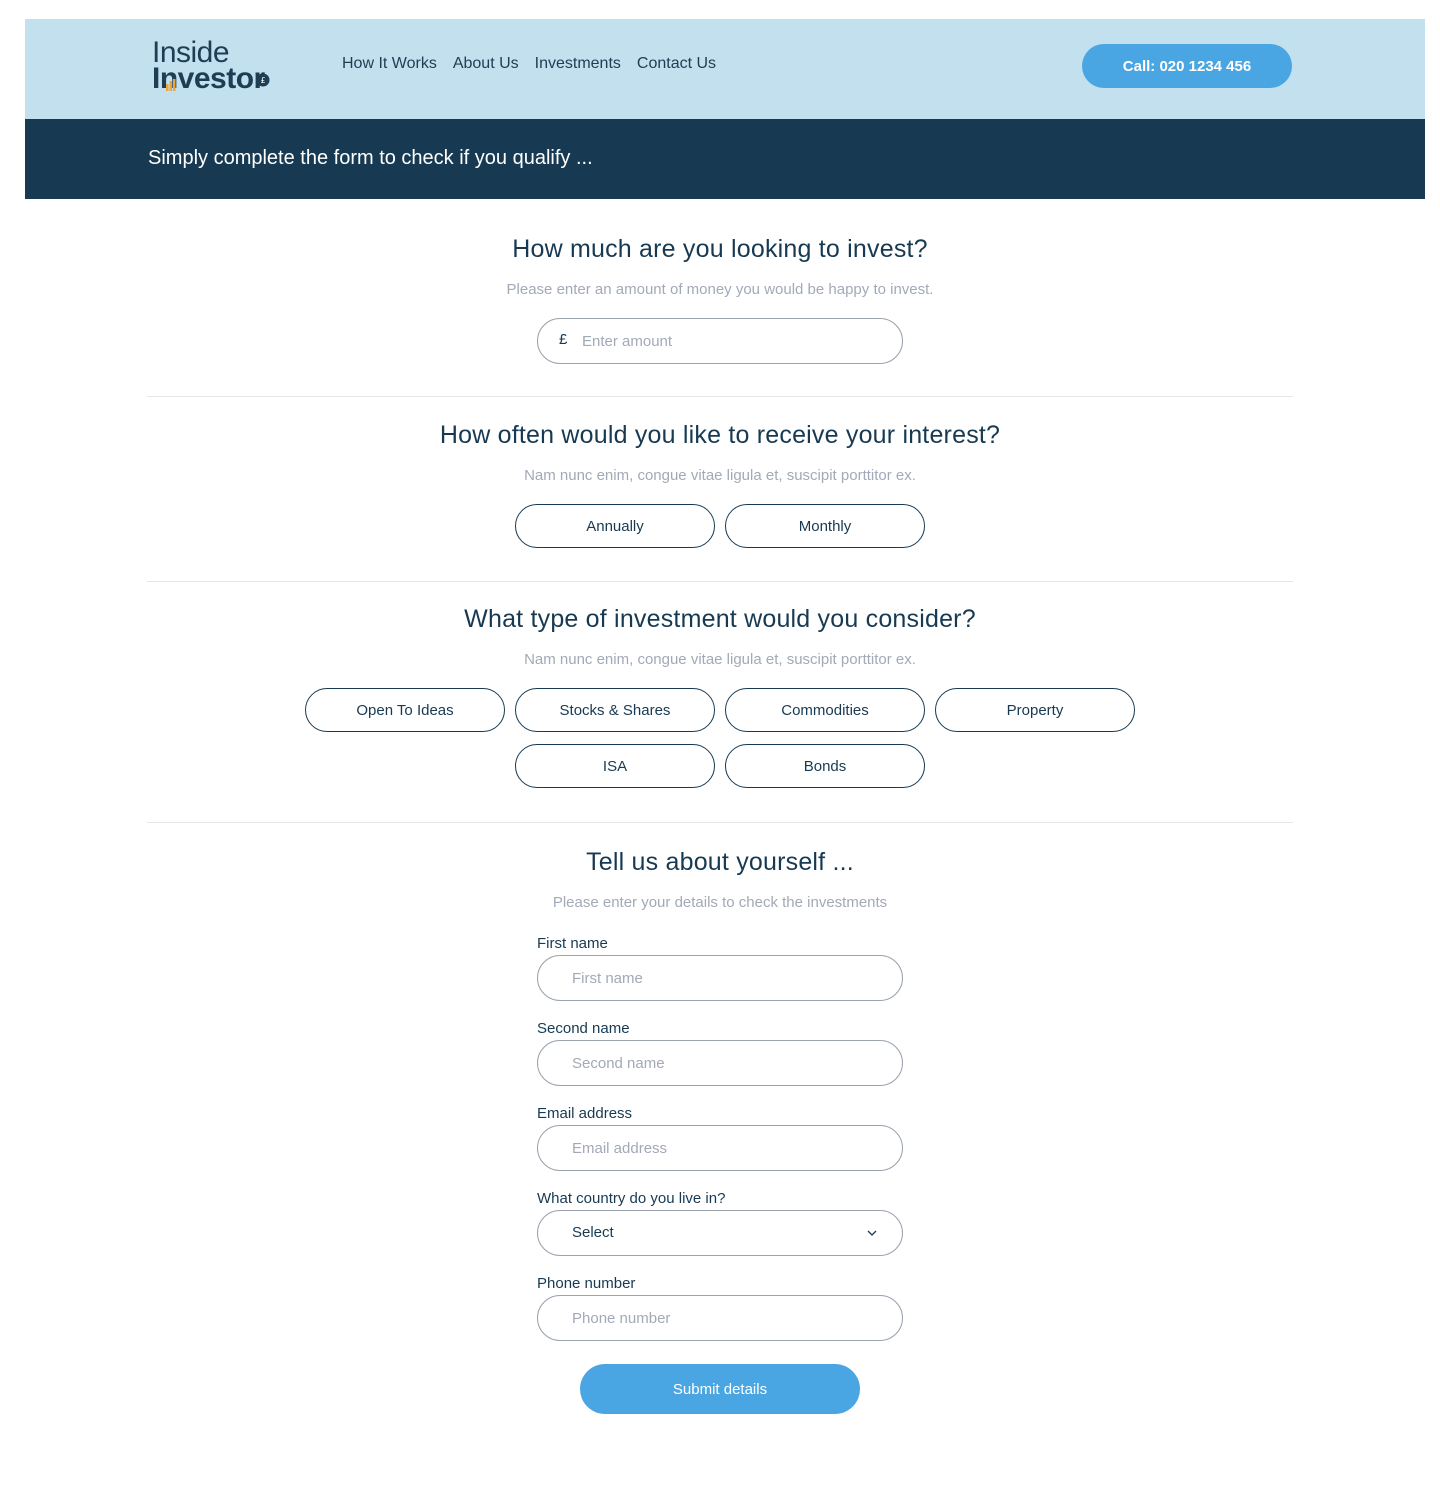 The image size is (1440, 1485). What do you see at coordinates (727, 978) in the screenshot?
I see `first-name-input` at bounding box center [727, 978].